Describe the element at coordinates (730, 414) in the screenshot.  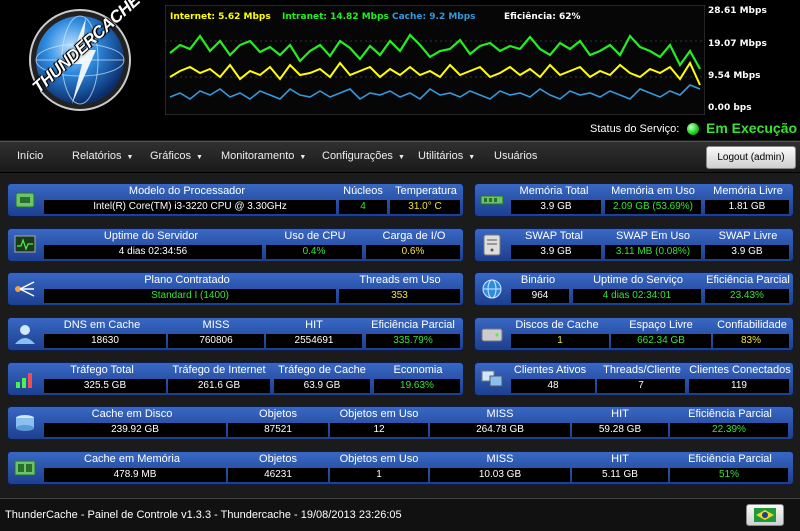
I see `h-eficiencia-disco: Eficiência Parcial` at that location.